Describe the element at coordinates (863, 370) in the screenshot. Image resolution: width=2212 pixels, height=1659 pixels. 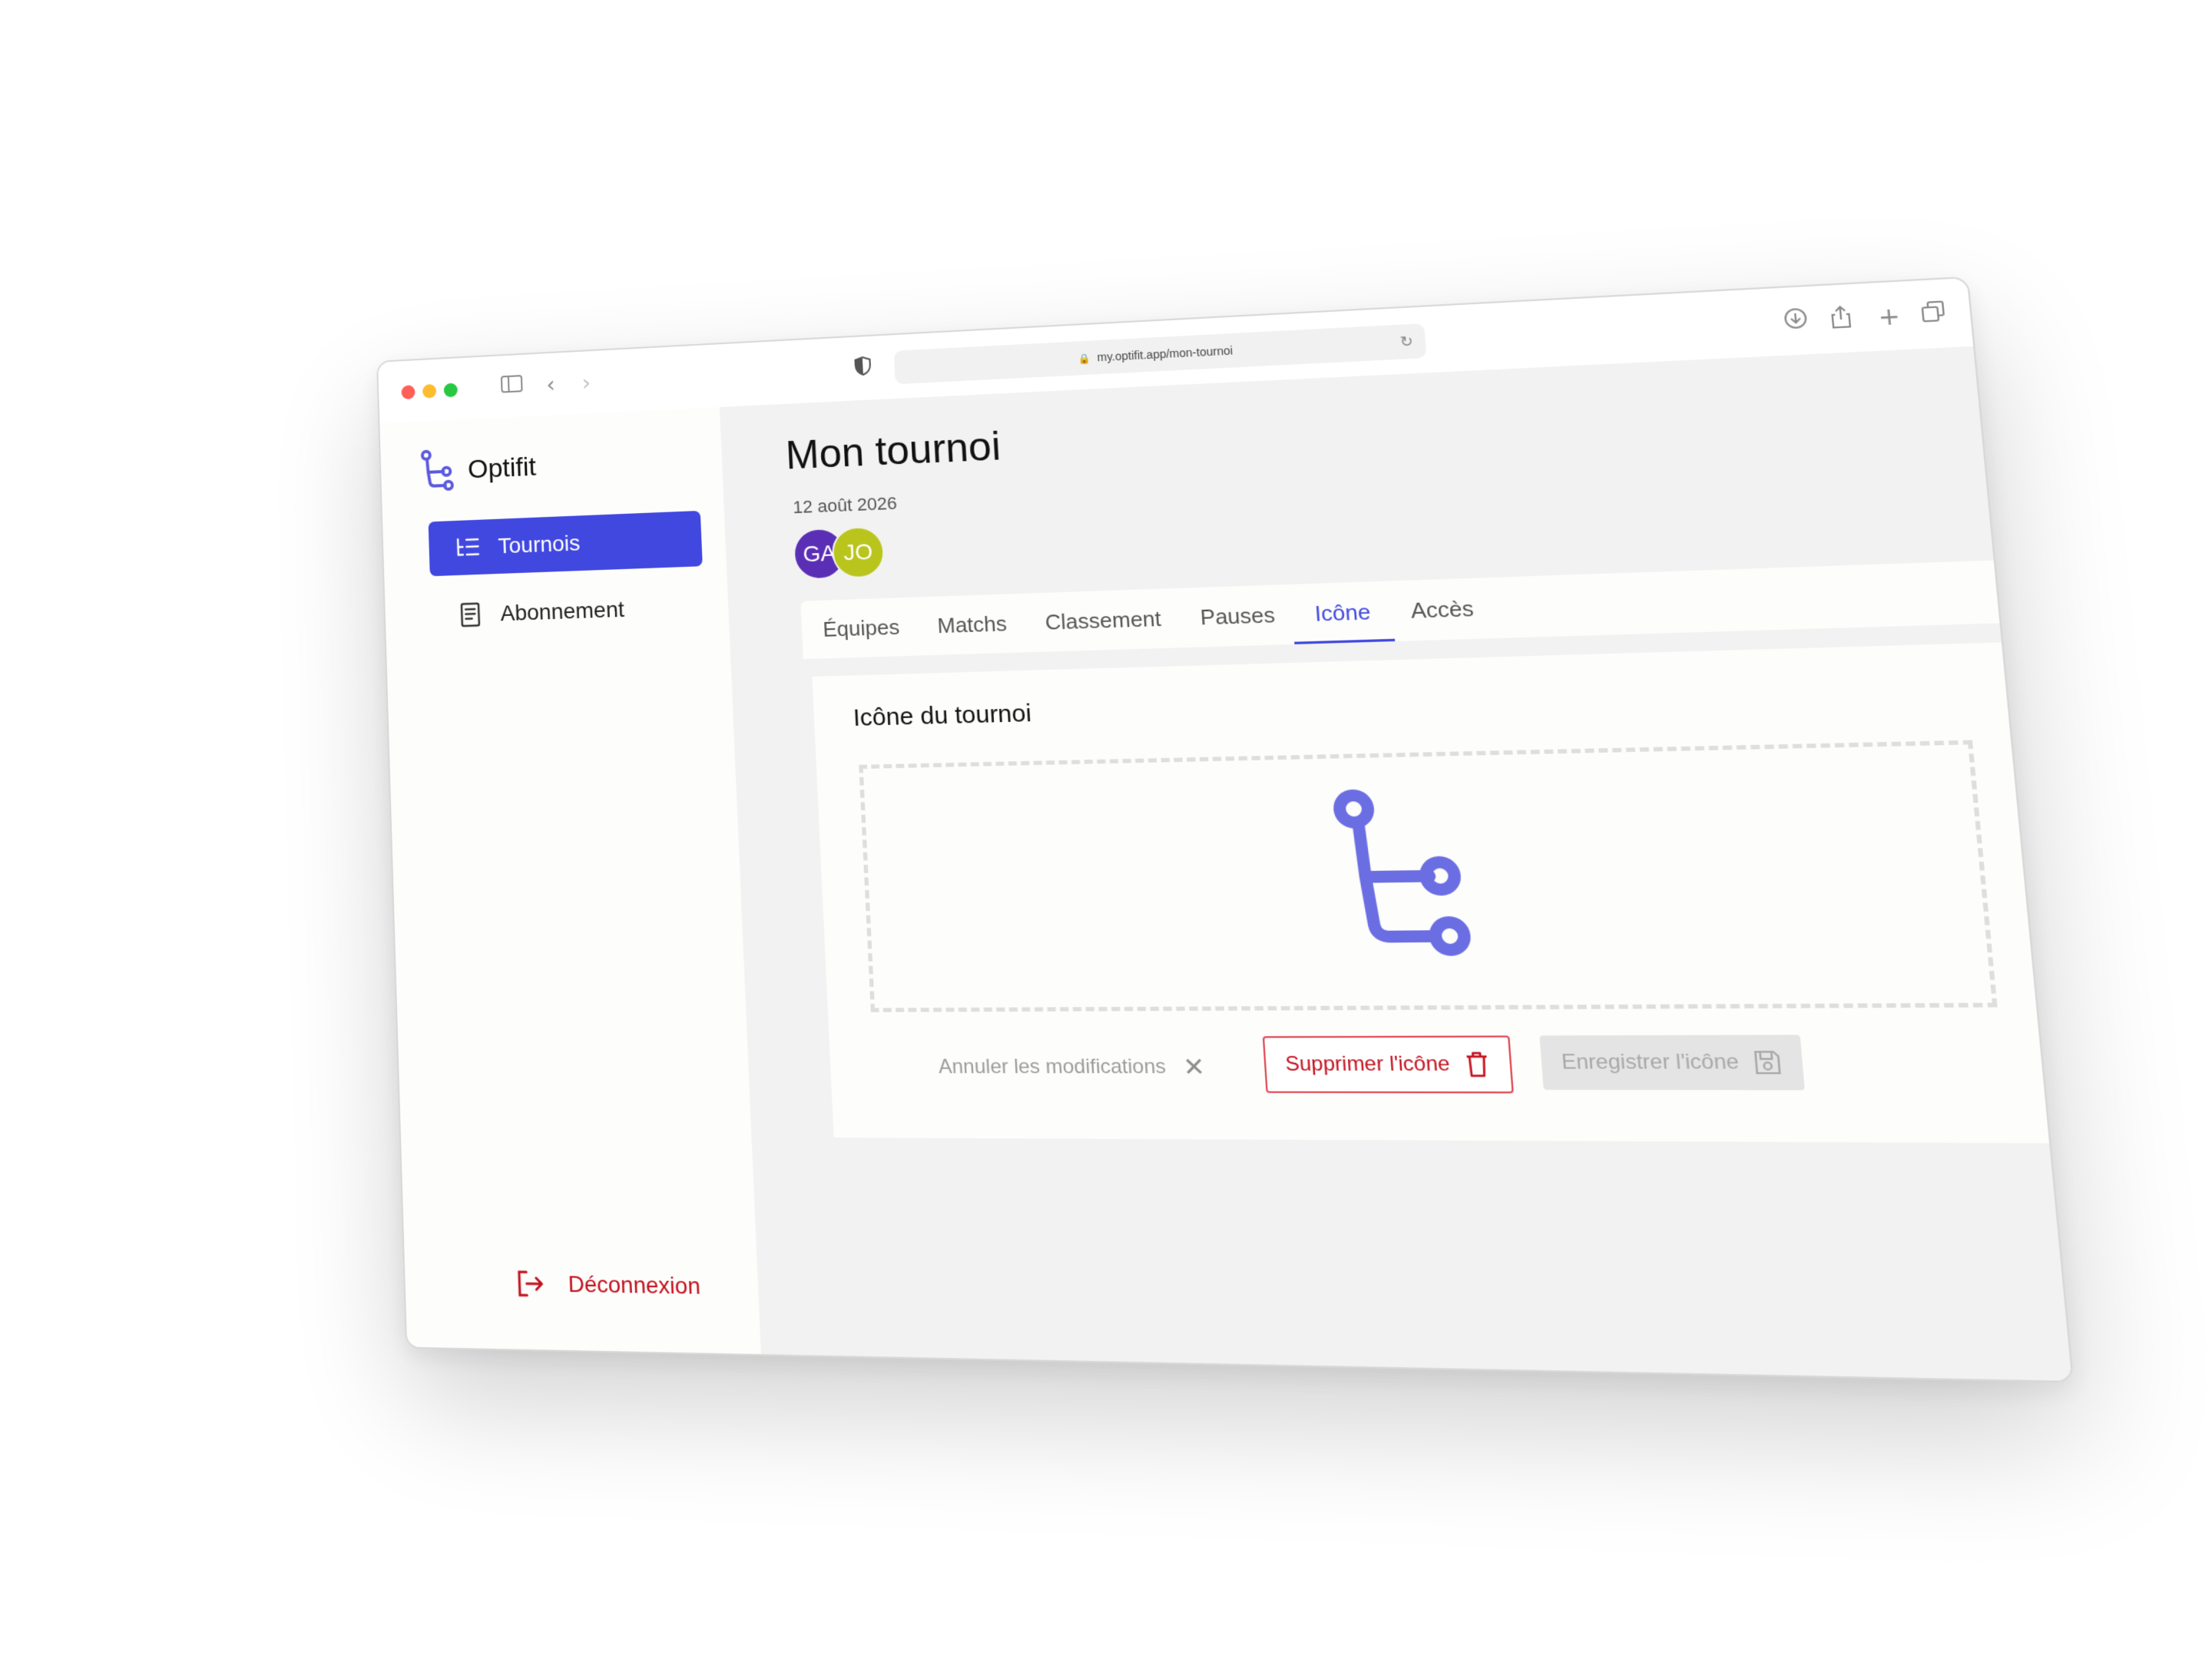
I see `shield-icon` at that location.